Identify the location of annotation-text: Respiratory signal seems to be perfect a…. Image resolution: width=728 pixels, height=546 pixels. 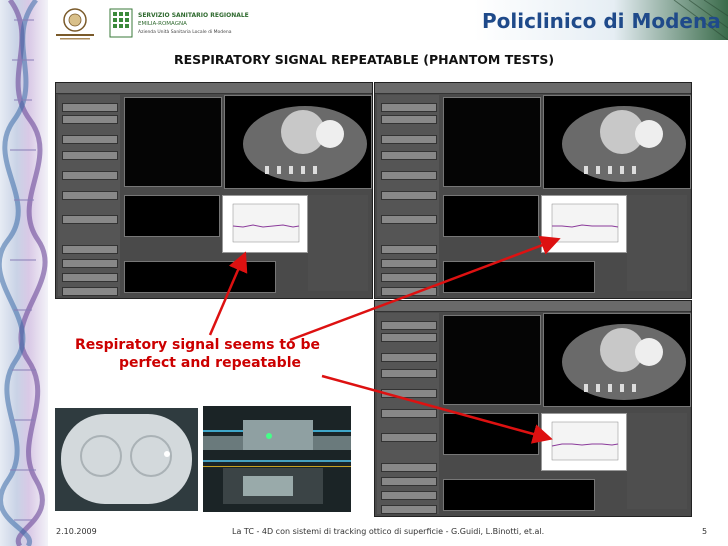
(225, 354).